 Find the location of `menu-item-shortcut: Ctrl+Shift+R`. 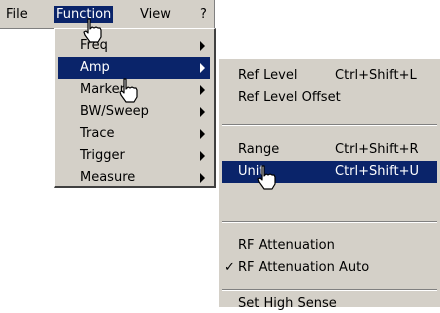

menu-item-shortcut: Ctrl+Shift+R is located at coordinates (377, 149).